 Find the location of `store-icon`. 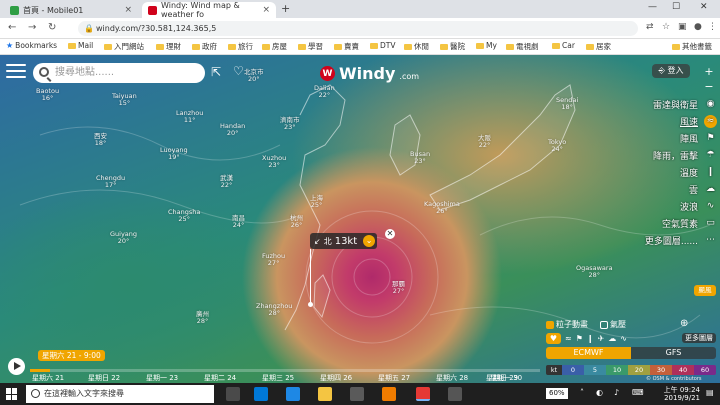

store-icon is located at coordinates (293, 394).